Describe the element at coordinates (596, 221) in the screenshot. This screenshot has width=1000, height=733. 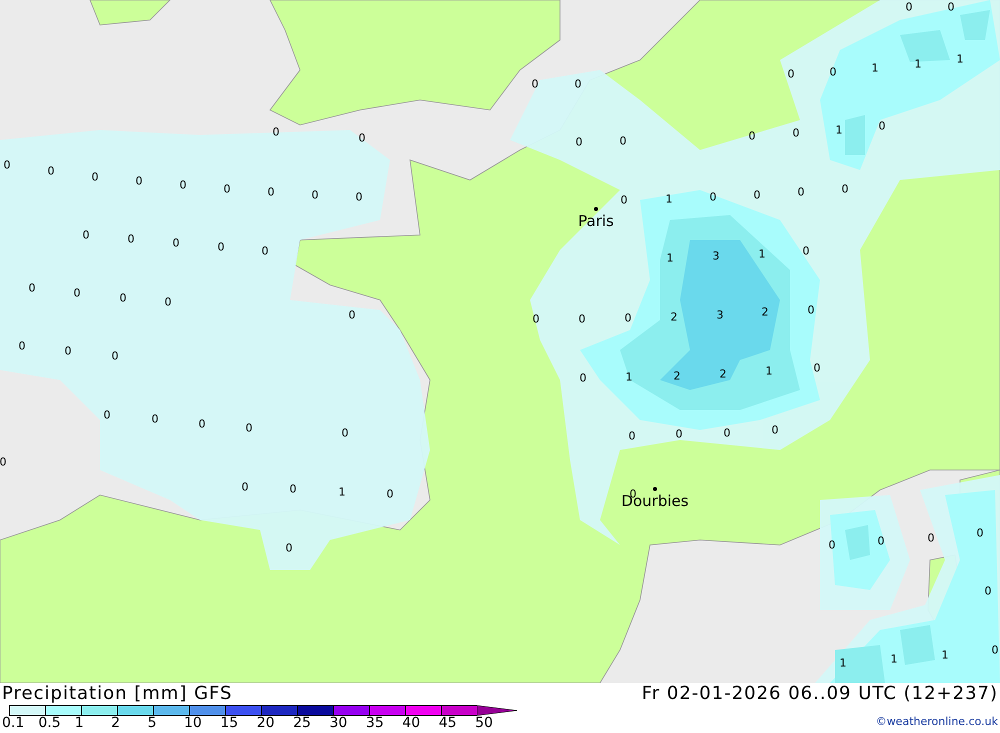
I see `city-label: Paris` at that location.